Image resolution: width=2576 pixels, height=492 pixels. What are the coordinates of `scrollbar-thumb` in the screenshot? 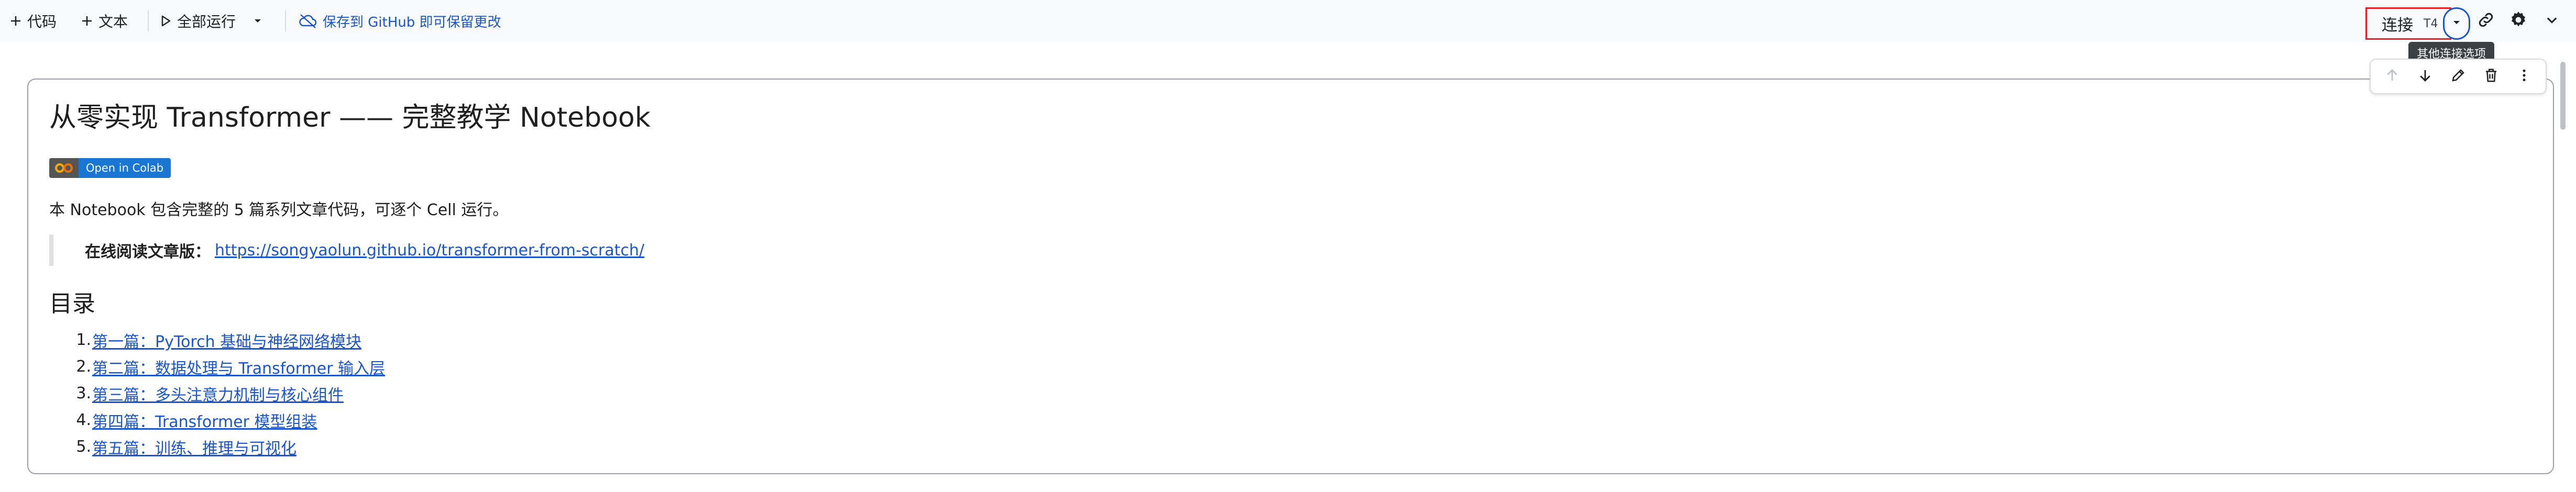 It's located at (2563, 96).